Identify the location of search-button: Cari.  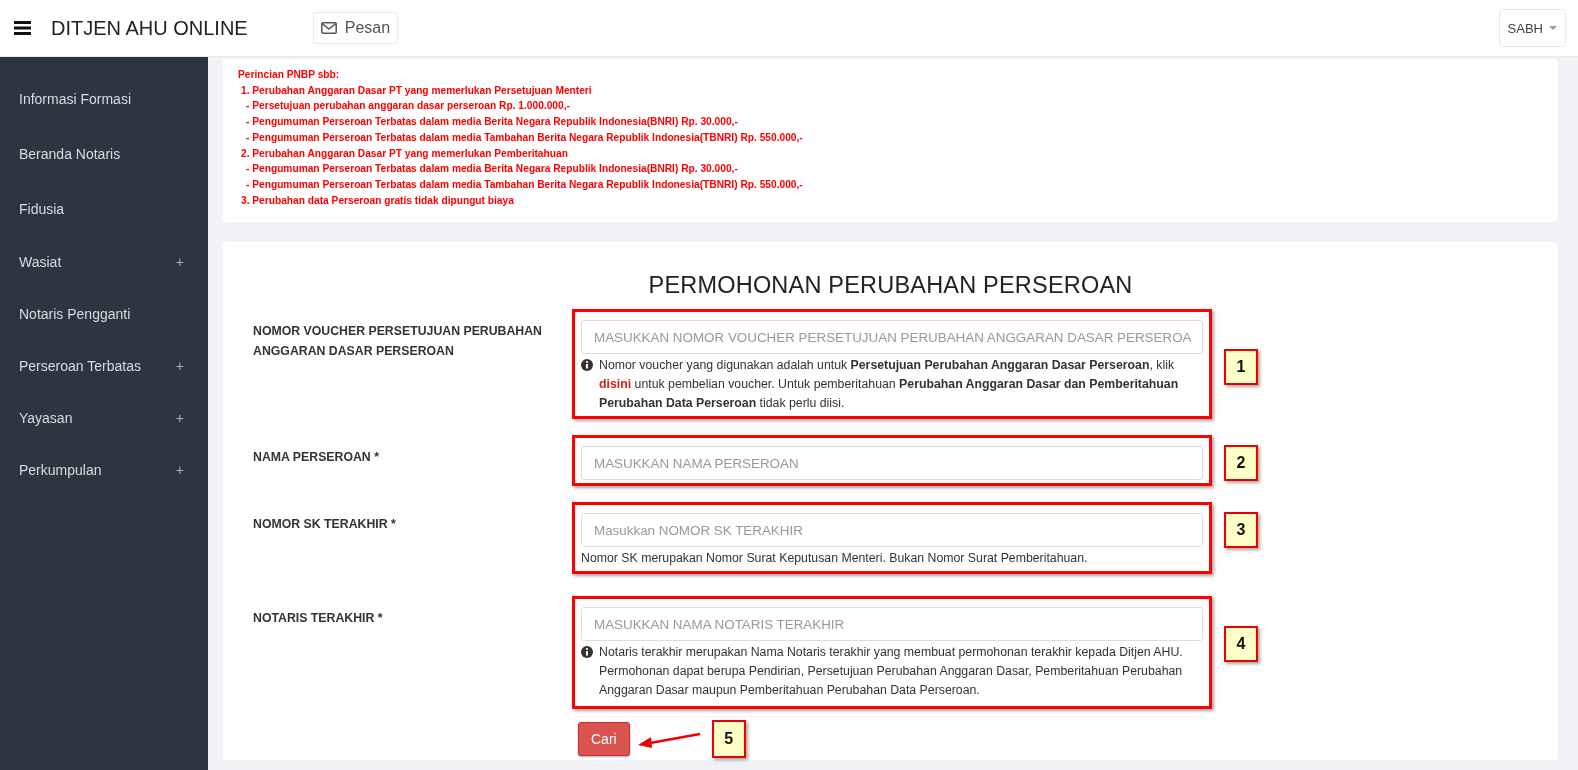
(604, 739).